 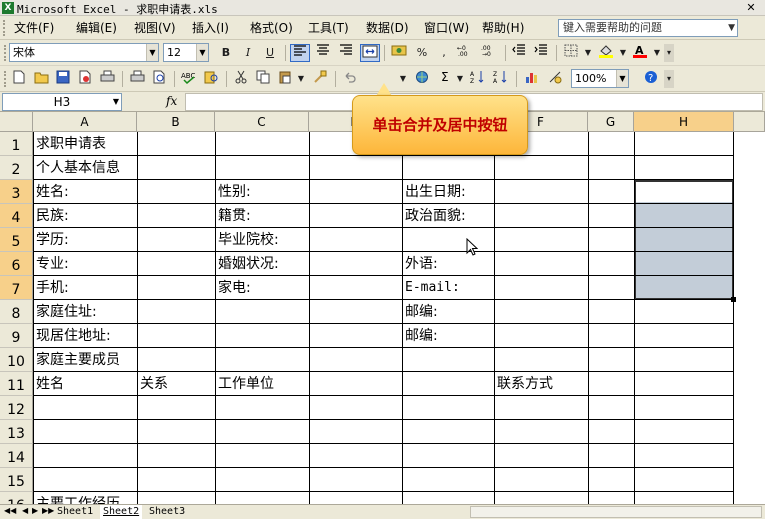 What do you see at coordinates (399, 53) in the screenshot?
I see `currency-button` at bounding box center [399, 53].